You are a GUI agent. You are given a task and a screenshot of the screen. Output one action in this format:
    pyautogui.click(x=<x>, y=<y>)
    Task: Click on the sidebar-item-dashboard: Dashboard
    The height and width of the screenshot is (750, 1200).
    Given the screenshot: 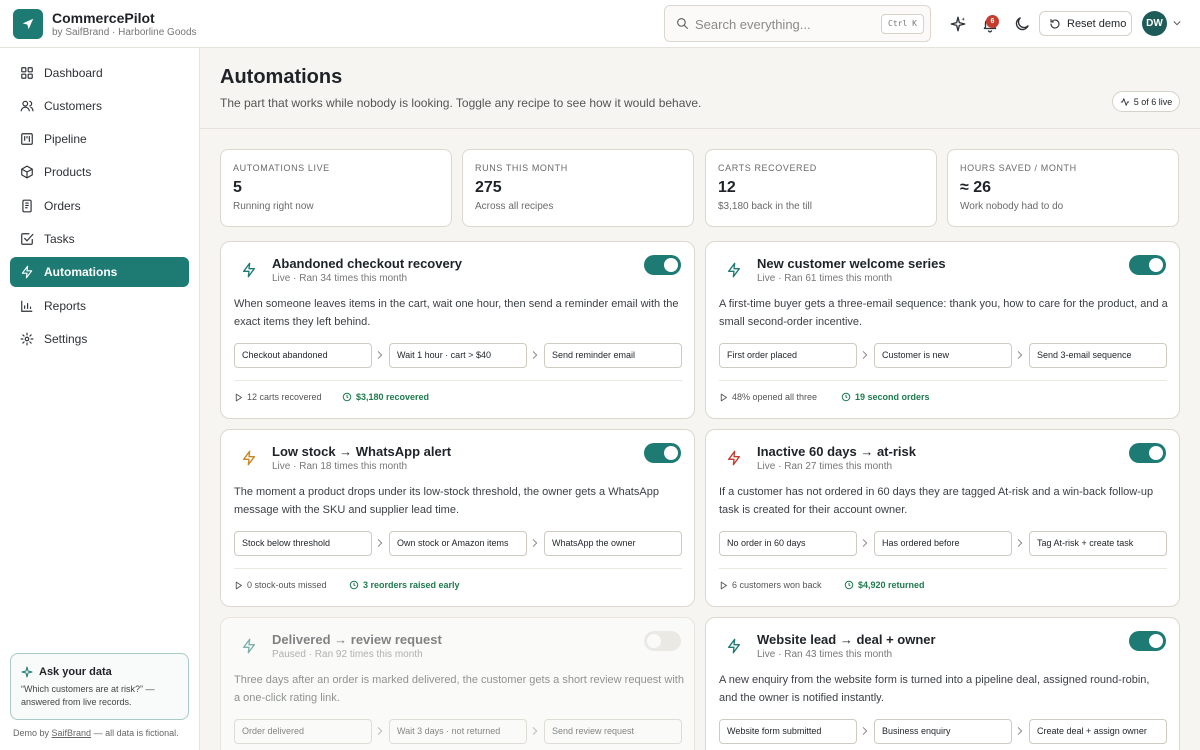 What is the action you would take?
    pyautogui.click(x=99, y=73)
    